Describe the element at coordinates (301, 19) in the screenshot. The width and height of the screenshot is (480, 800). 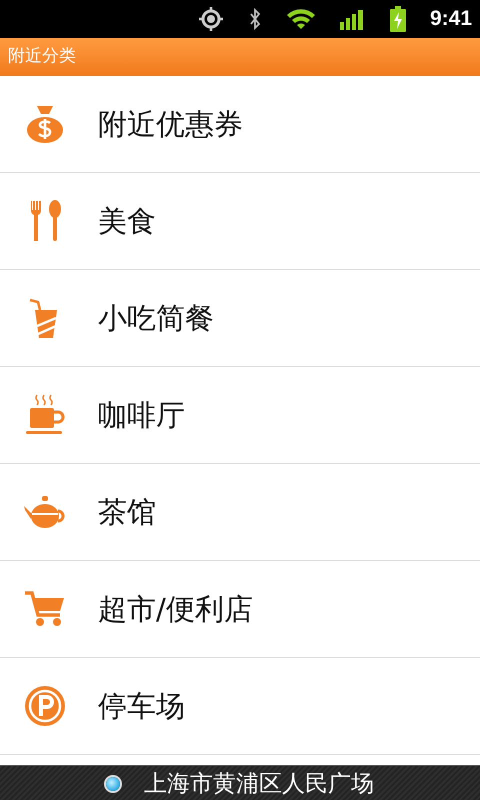
I see `wifi-icon` at that location.